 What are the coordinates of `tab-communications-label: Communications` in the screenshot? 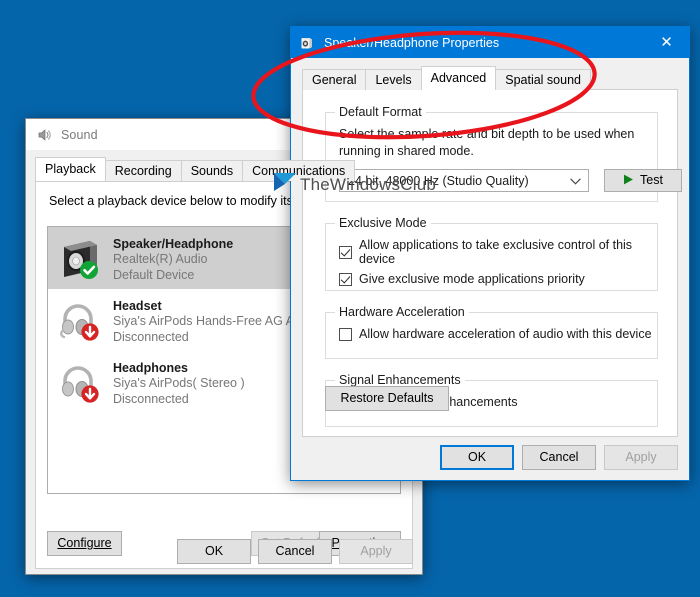 It's located at (299, 170).